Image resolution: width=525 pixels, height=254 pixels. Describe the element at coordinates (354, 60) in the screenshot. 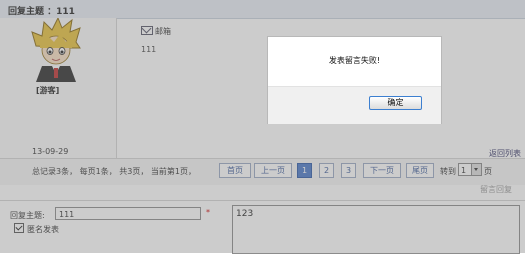

I see `alert-message: 发表留言失败!` at that location.